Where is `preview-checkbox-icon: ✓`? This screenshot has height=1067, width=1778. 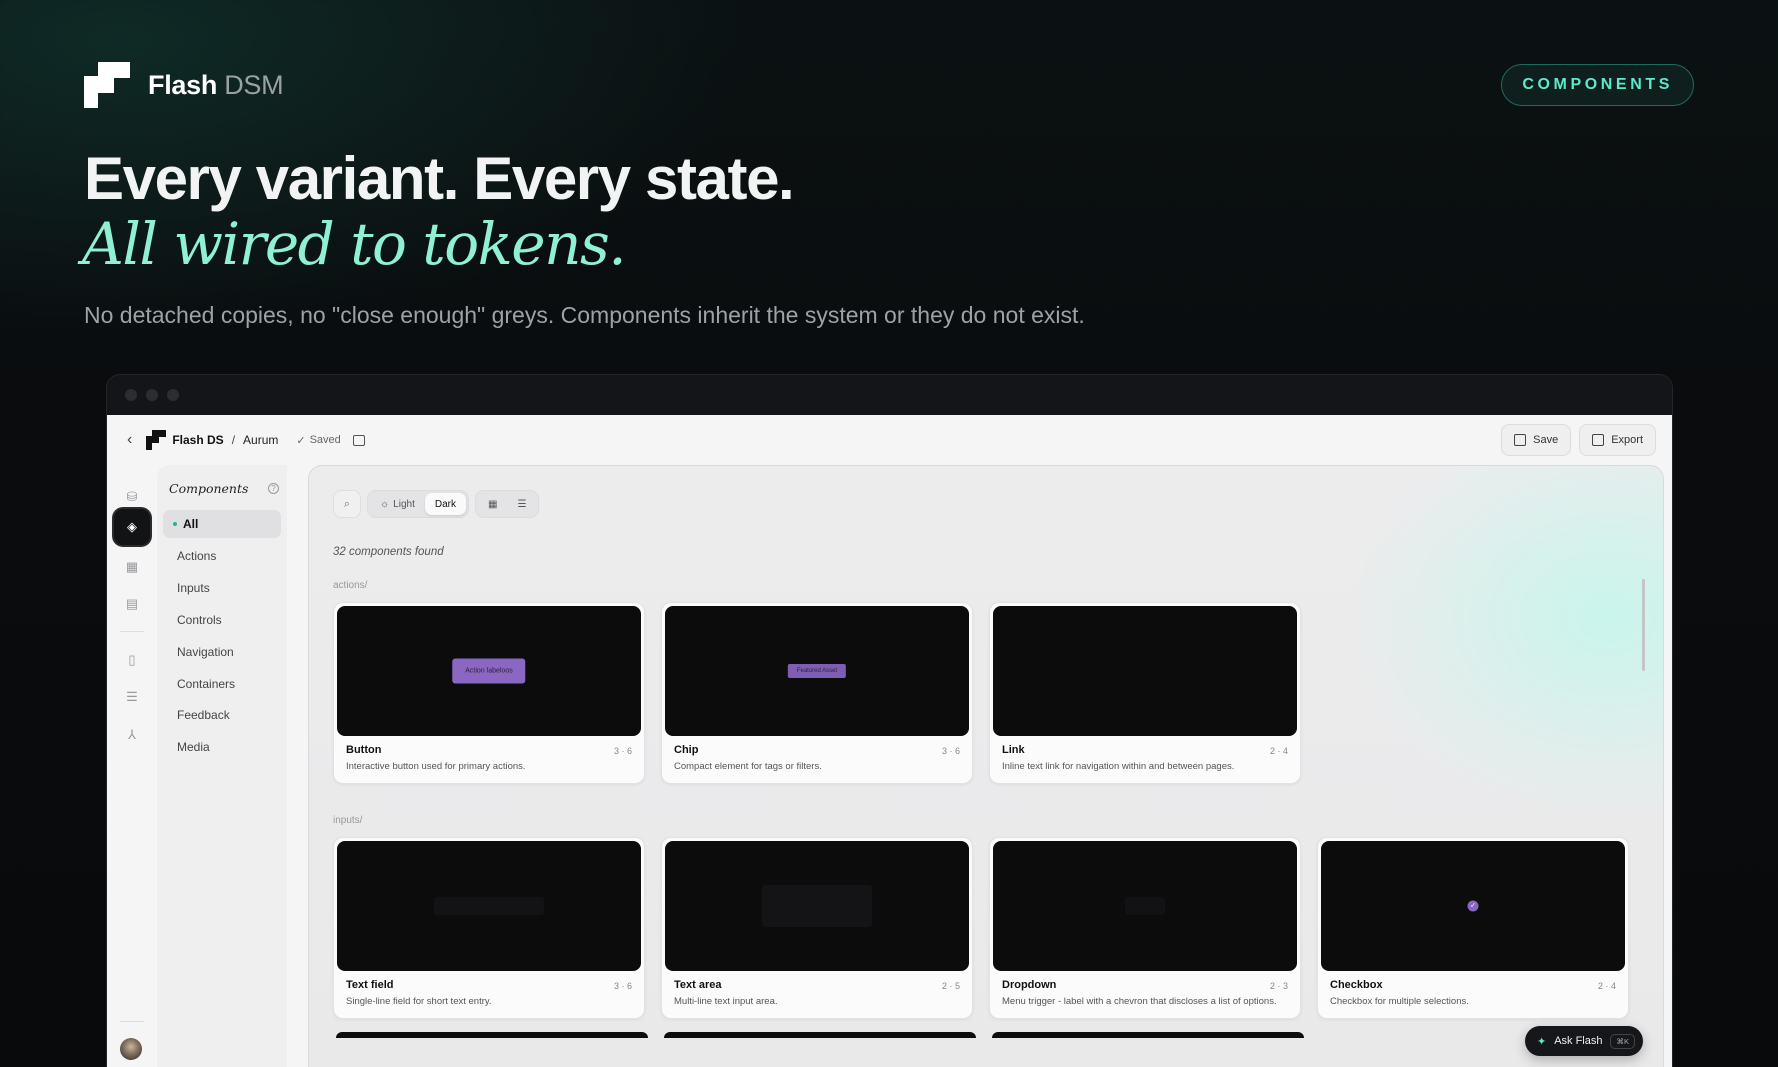
preview-checkbox-icon: ✓ is located at coordinates (1473, 906).